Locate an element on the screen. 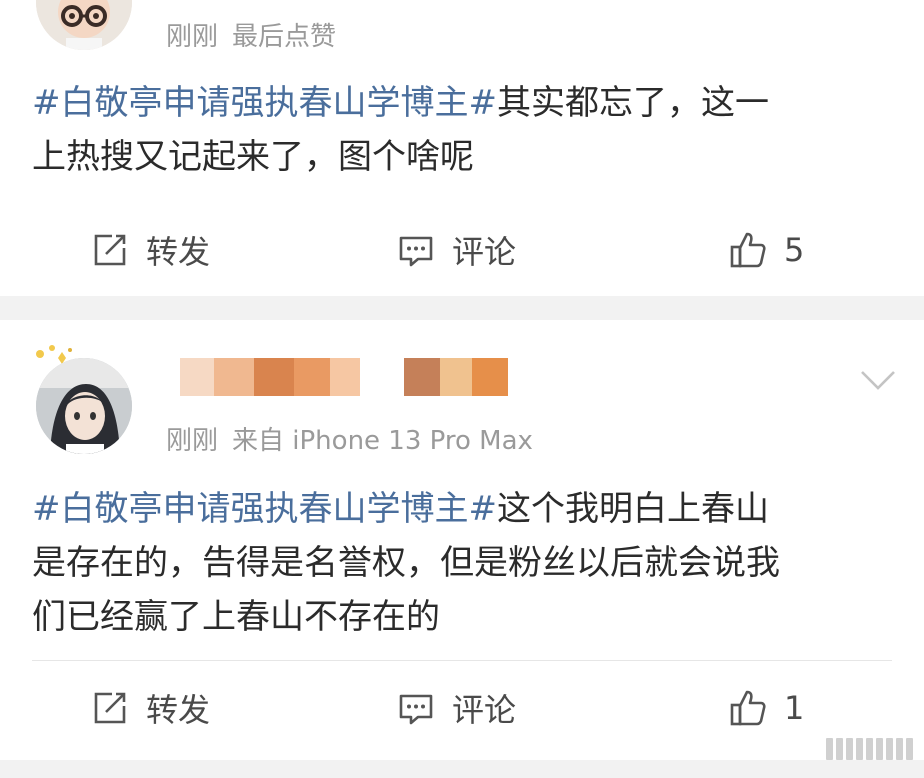 The width and height of the screenshot is (924, 778). post-meta: 刚刚 最后点赞 is located at coordinates (251, 34).